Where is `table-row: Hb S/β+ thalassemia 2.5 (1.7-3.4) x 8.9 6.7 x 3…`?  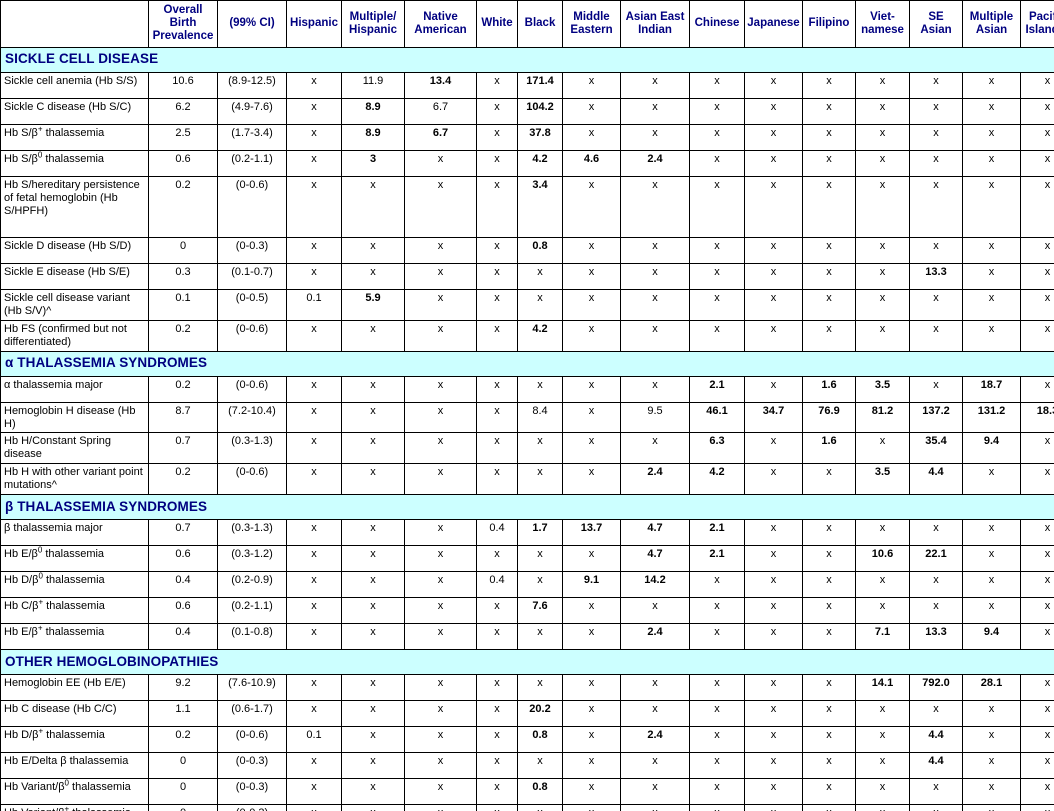 table-row: Hb S/β+ thalassemia 2.5 (1.7-3.4) x 8.9 6.7 x 3… is located at coordinates (527, 137).